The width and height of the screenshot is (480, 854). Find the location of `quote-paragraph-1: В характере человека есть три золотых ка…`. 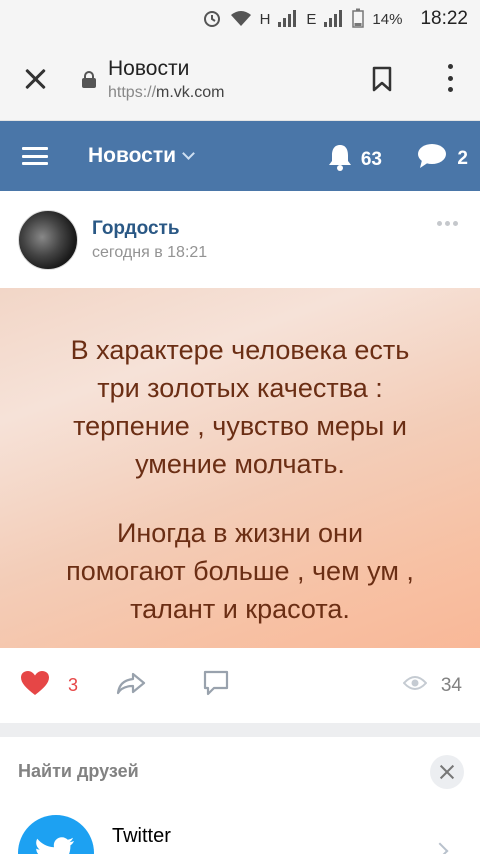

quote-paragraph-1: В характере человека есть три золотых ка… is located at coordinates (240, 407).